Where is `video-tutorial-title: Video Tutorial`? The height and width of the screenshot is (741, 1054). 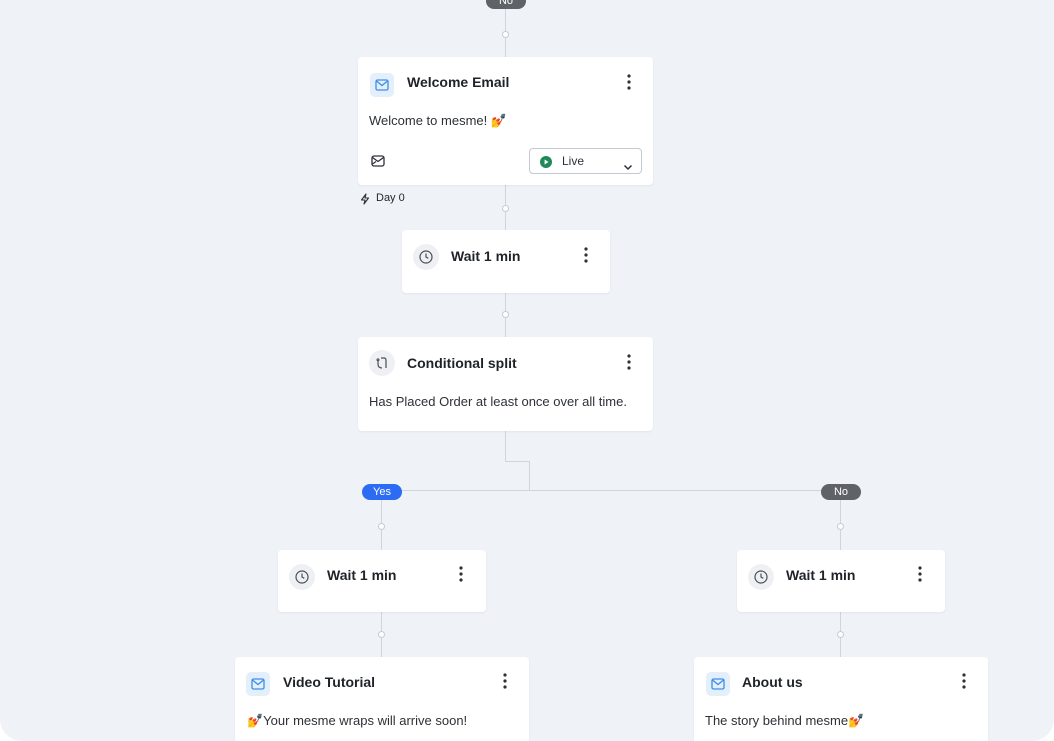
video-tutorial-title: Video Tutorial is located at coordinates (329, 682).